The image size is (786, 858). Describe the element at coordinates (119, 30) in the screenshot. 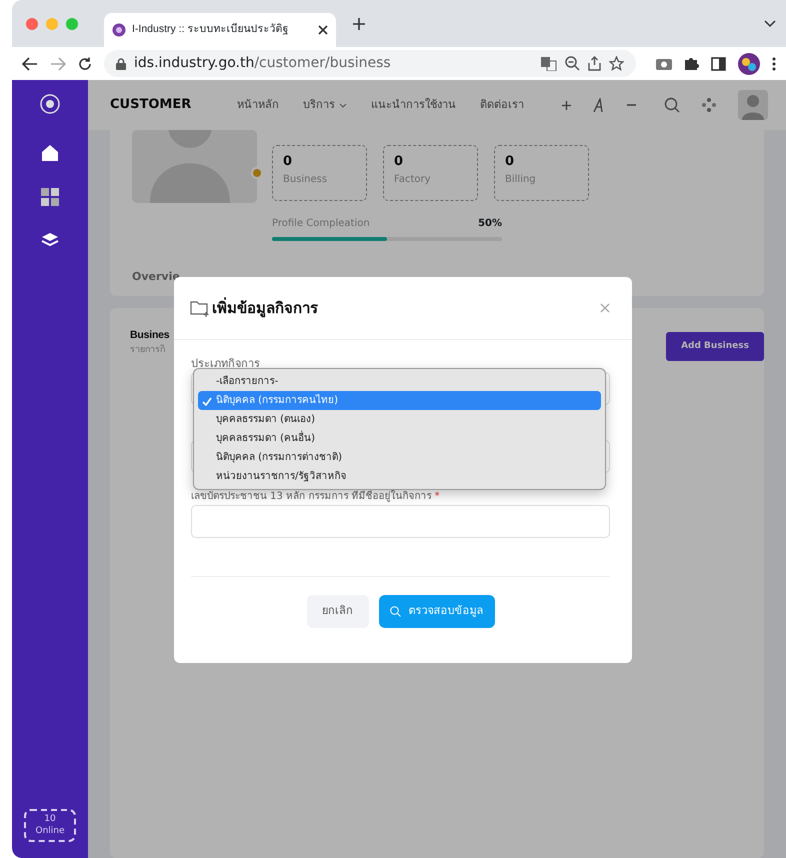

I see `favicon-icon` at that location.